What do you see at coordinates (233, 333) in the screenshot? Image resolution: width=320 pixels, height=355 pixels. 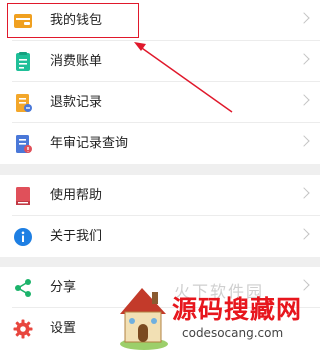 I see `watermark-url: codesocang.com` at bounding box center [233, 333].